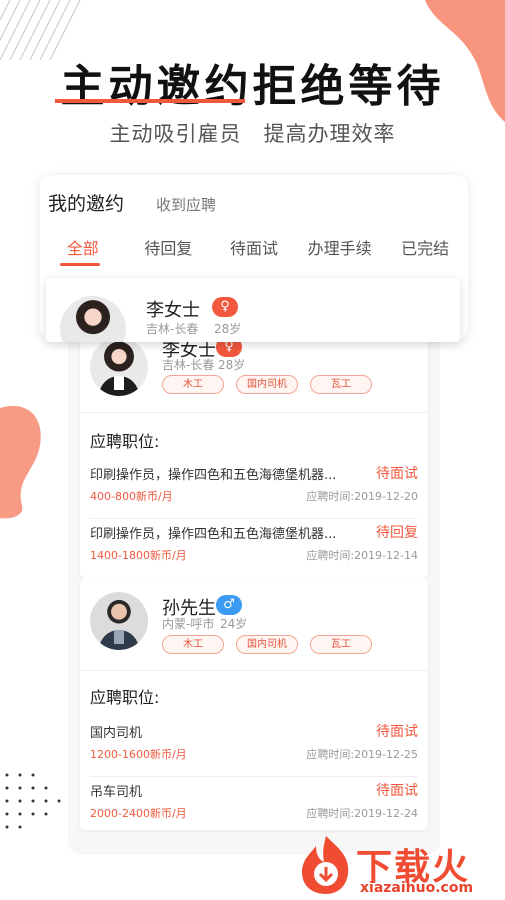 The height and width of the screenshot is (900, 505). What do you see at coordinates (86, 202) in the screenshot?
I see `page-title: 我的邀约` at bounding box center [86, 202].